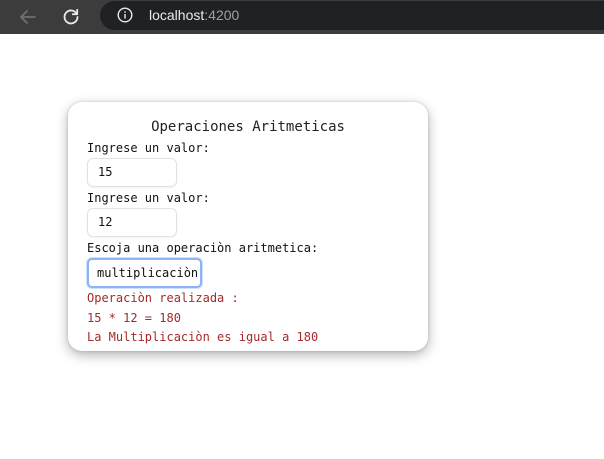  I want to click on address-bar: localhost:4200, so click(352, 15).